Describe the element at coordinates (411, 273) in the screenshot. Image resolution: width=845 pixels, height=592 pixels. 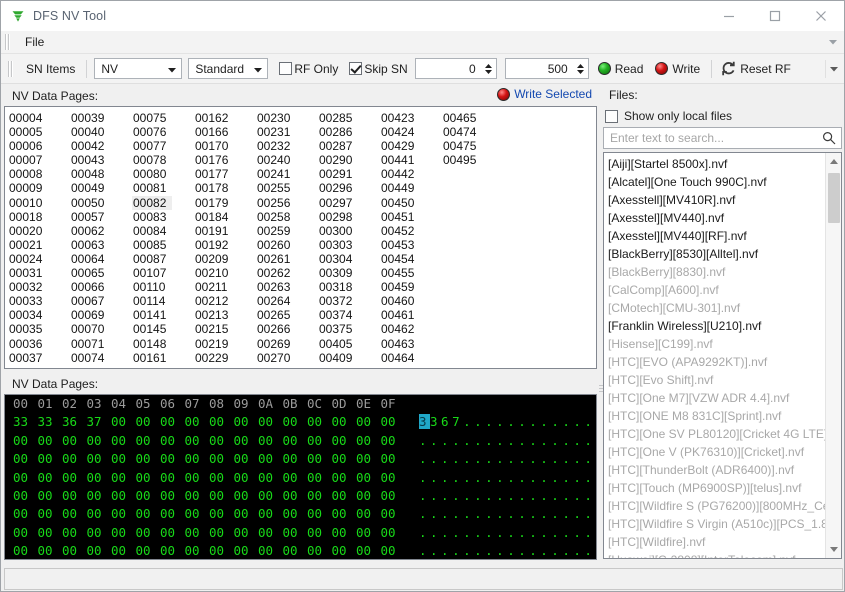
I see `nv-page-item: 00455` at that location.